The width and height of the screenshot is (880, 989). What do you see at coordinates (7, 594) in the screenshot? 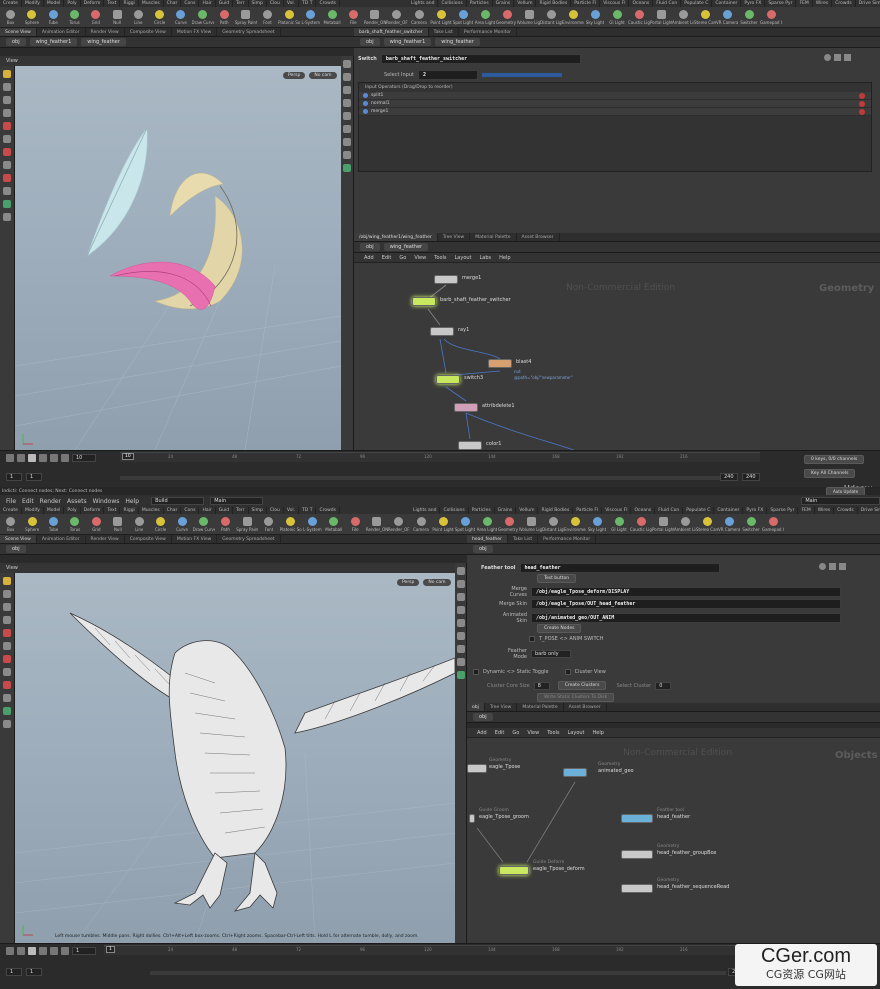
I see `move-tool-icon` at bounding box center [7, 594].